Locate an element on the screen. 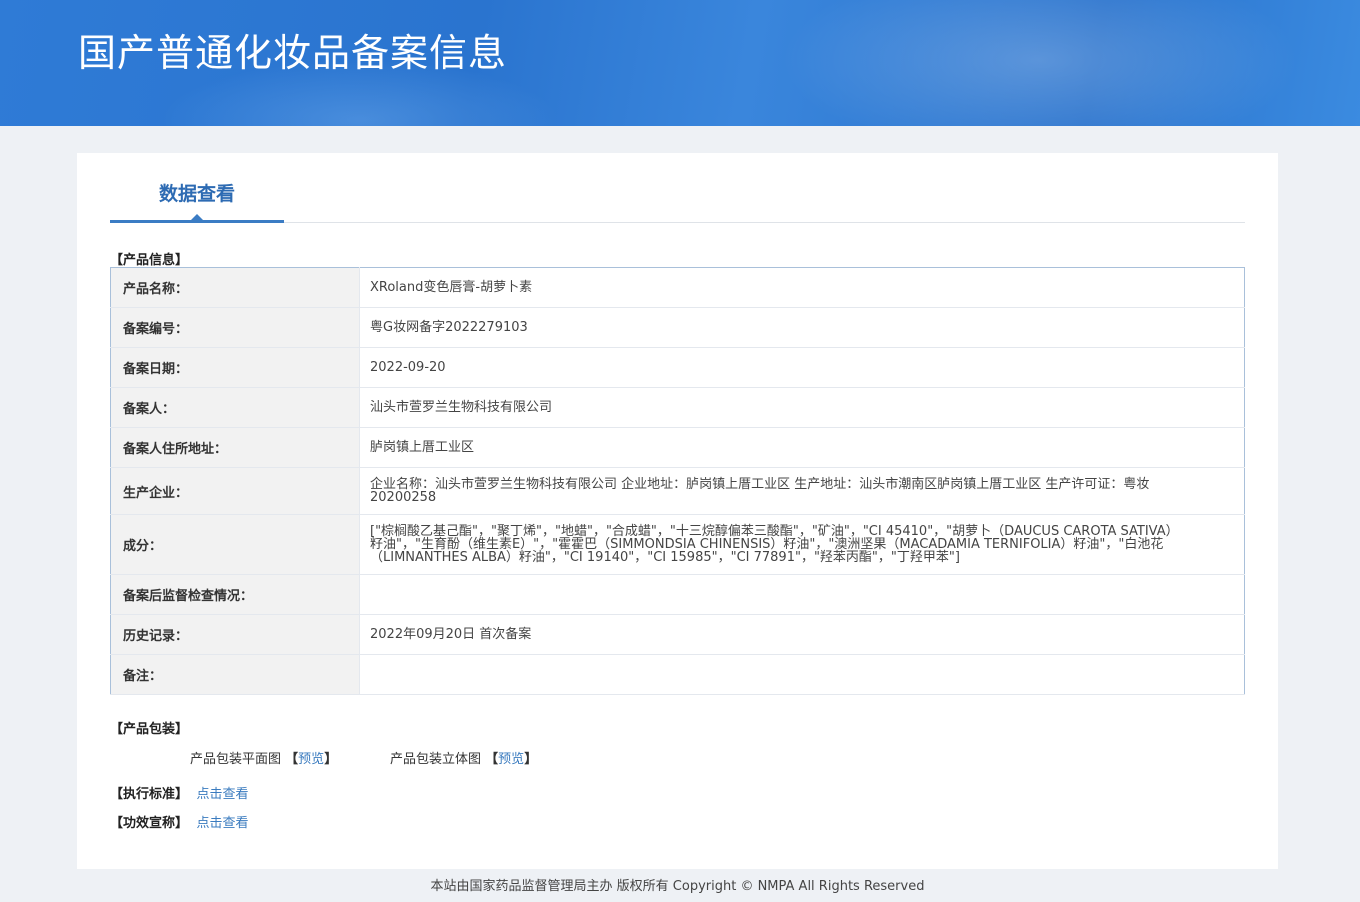  standard-view-link: 点击查看 is located at coordinates (223, 794).